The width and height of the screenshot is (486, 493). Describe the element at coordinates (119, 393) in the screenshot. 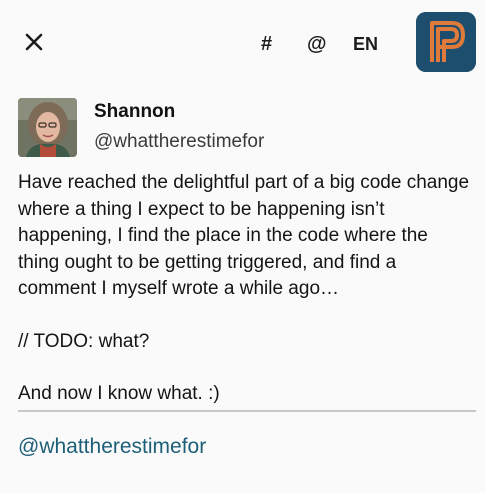

I see `post-paragraph: And now I know what. :)` at that location.